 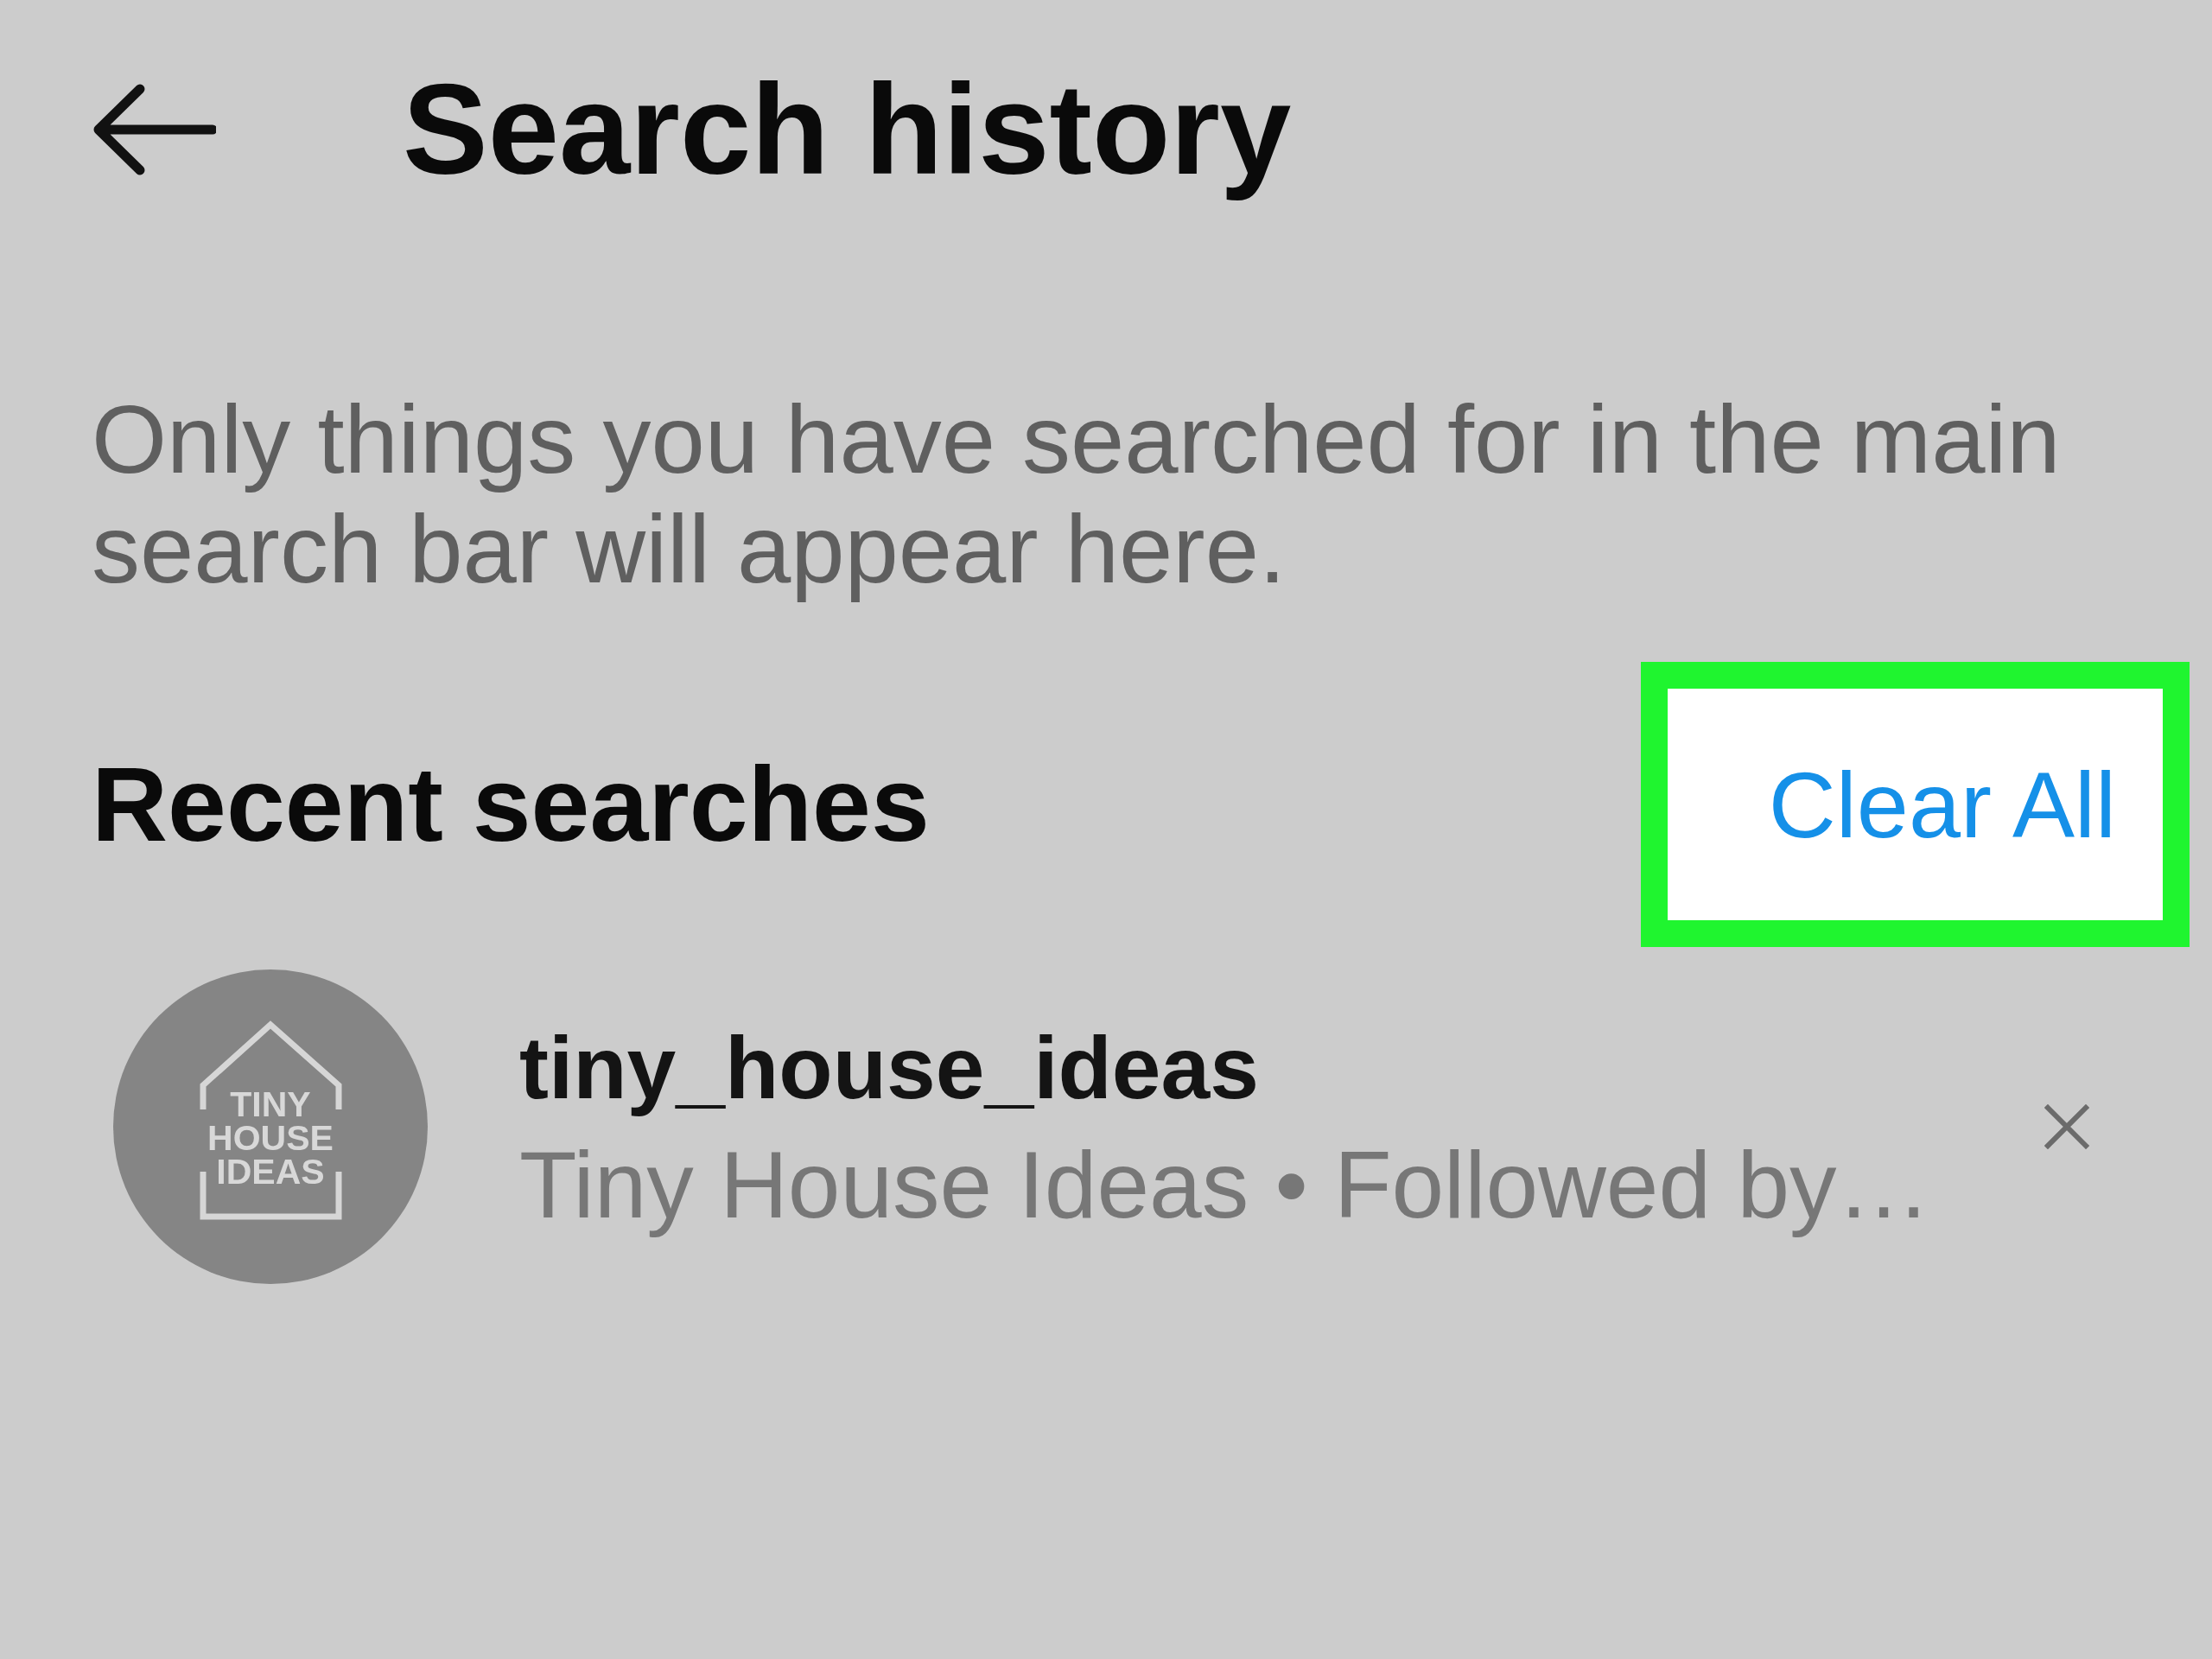 I want to click on house-outline-icon, so click(x=271, y=1120).